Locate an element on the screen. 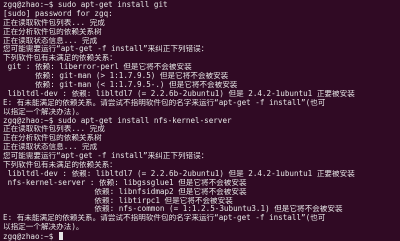  terminal-line: 依赖: libtirpc1 但是它将不会被安装 is located at coordinates (118, 200).